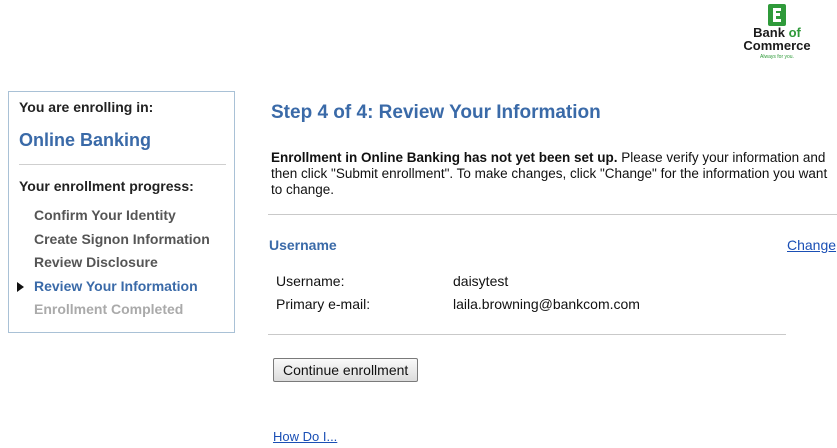  Describe the element at coordinates (777, 15) in the screenshot. I see `bank-logo-icon` at that location.